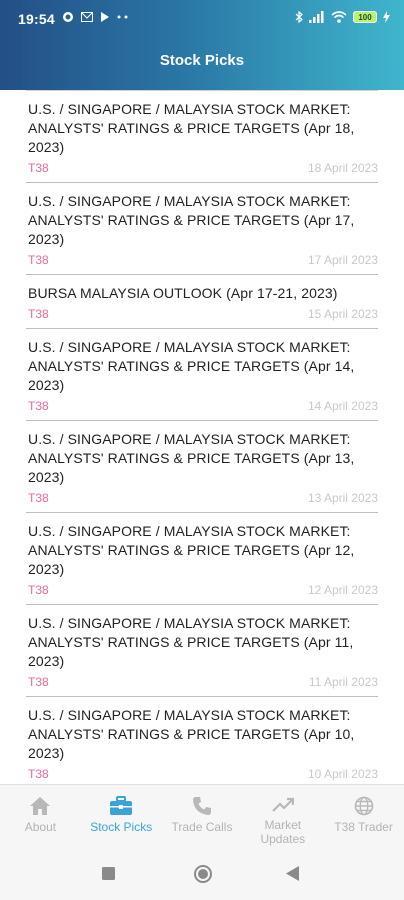 The image size is (404, 900). Describe the element at coordinates (36, 19) in the screenshot. I see `status-time: 19:54` at that location.